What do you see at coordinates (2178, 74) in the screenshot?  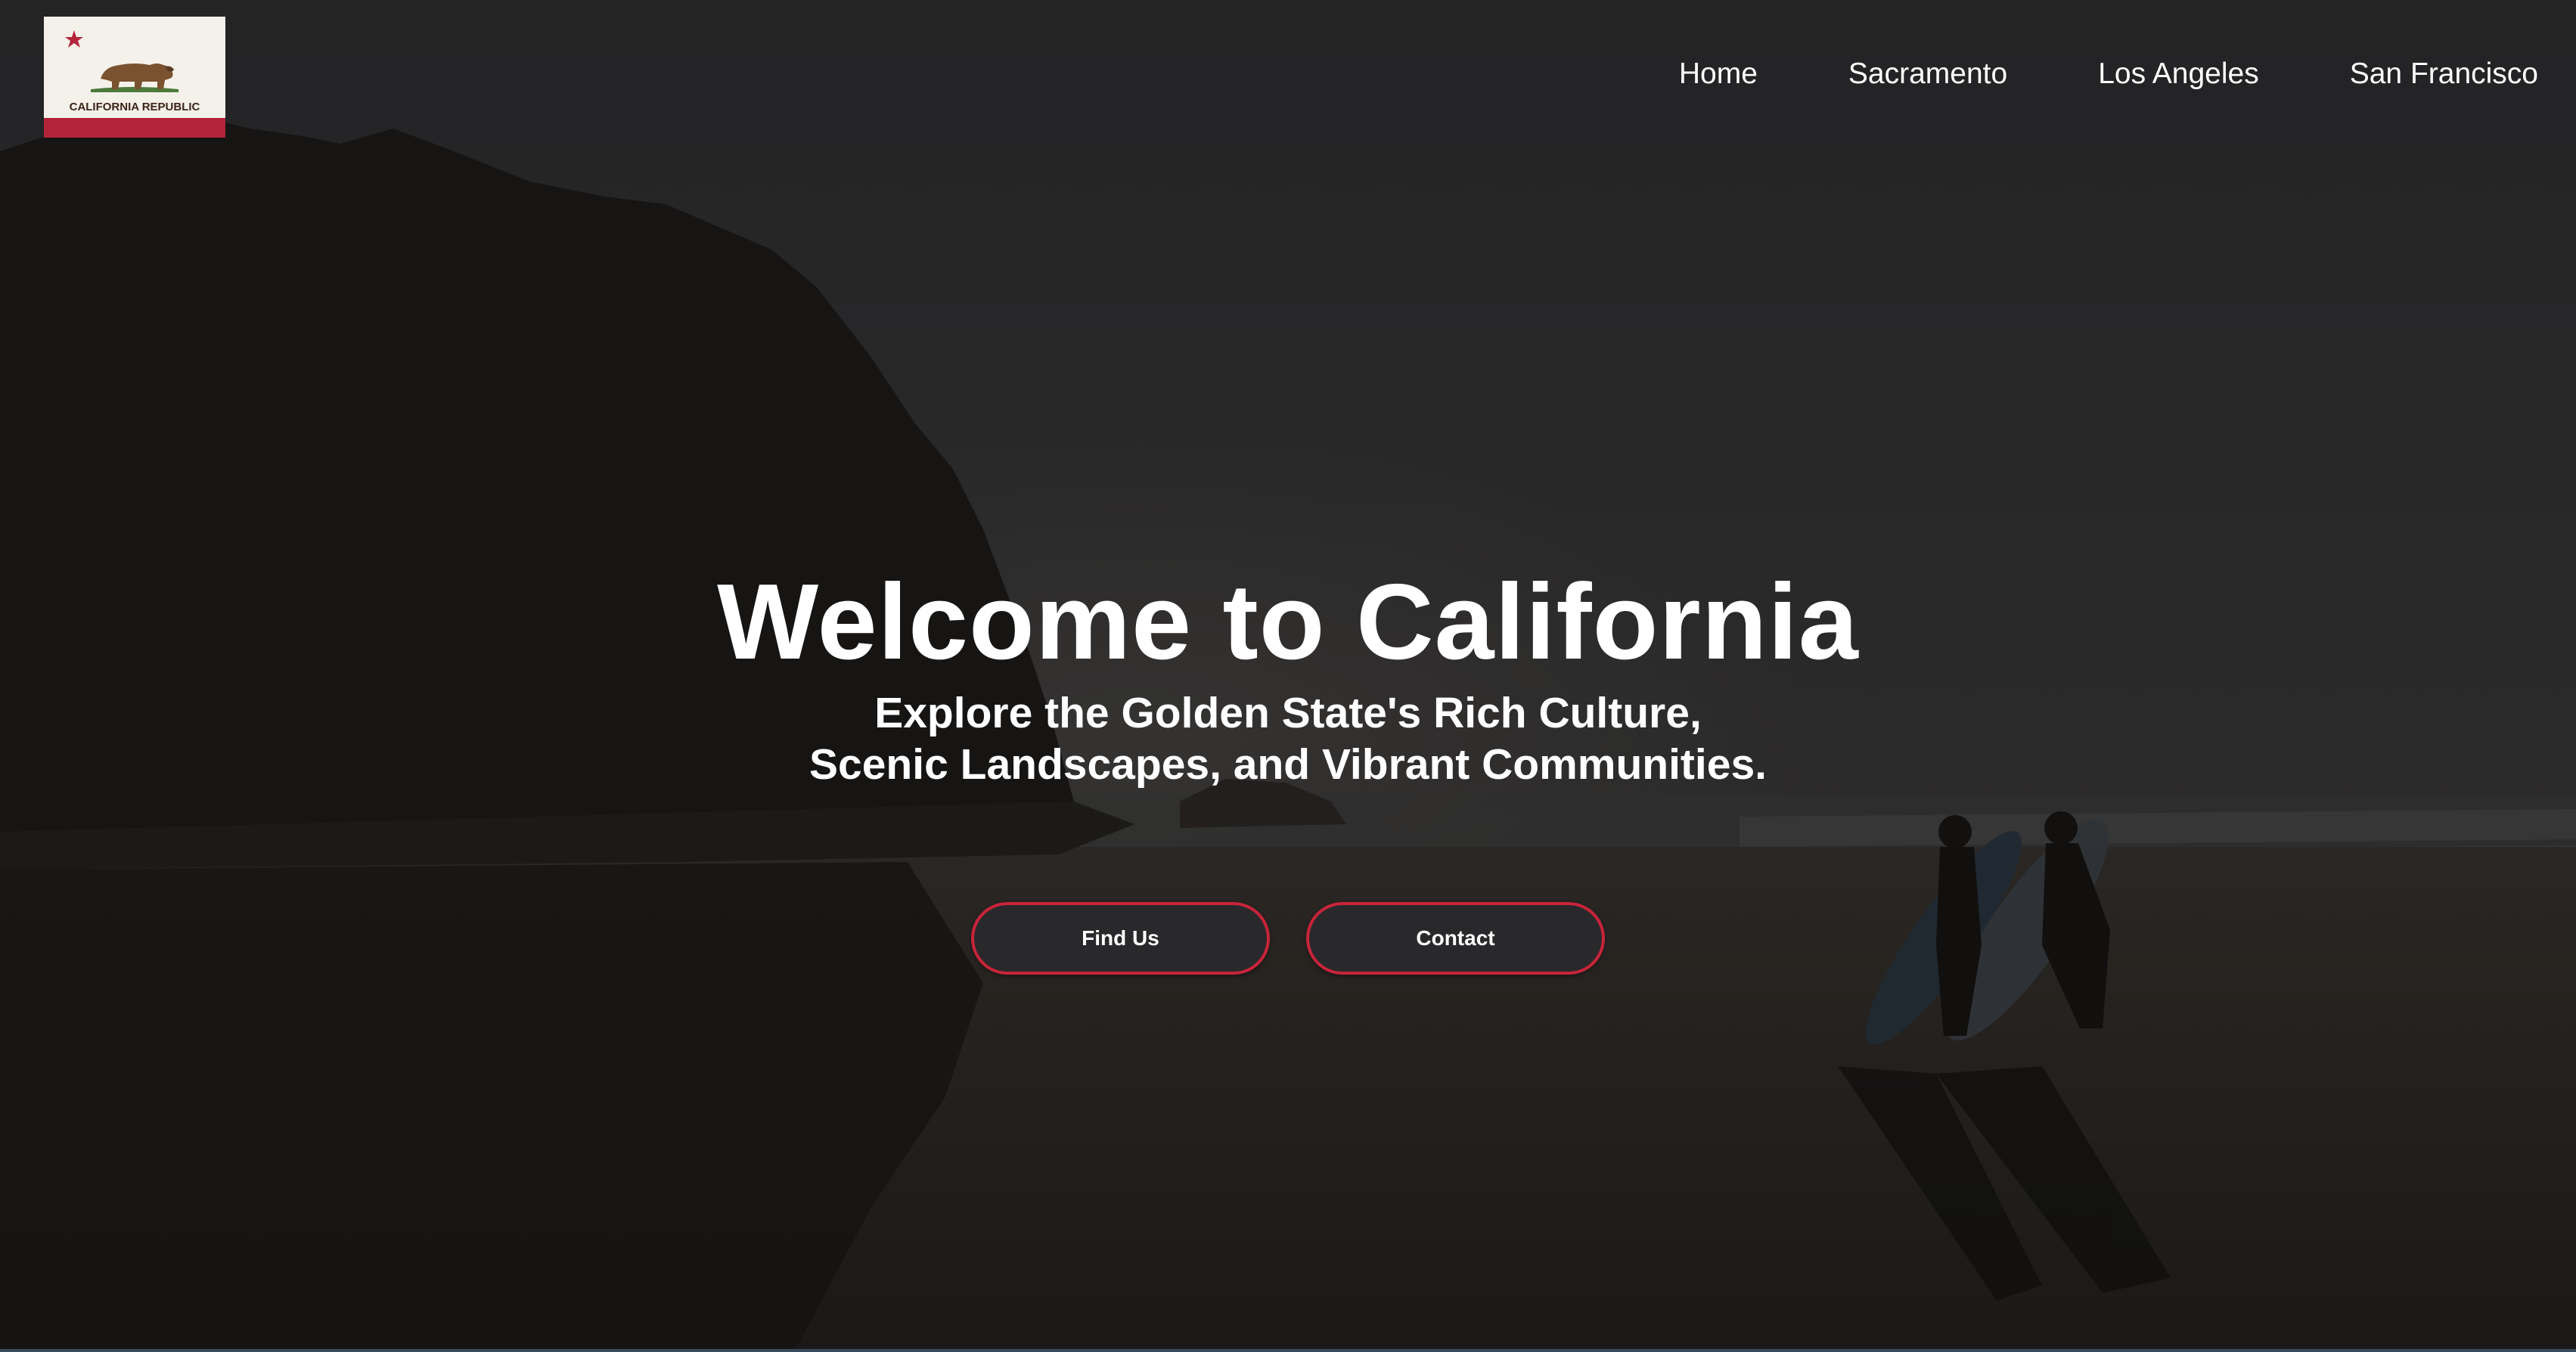 I see `nav-los-angeles-link: Los Angeles` at bounding box center [2178, 74].